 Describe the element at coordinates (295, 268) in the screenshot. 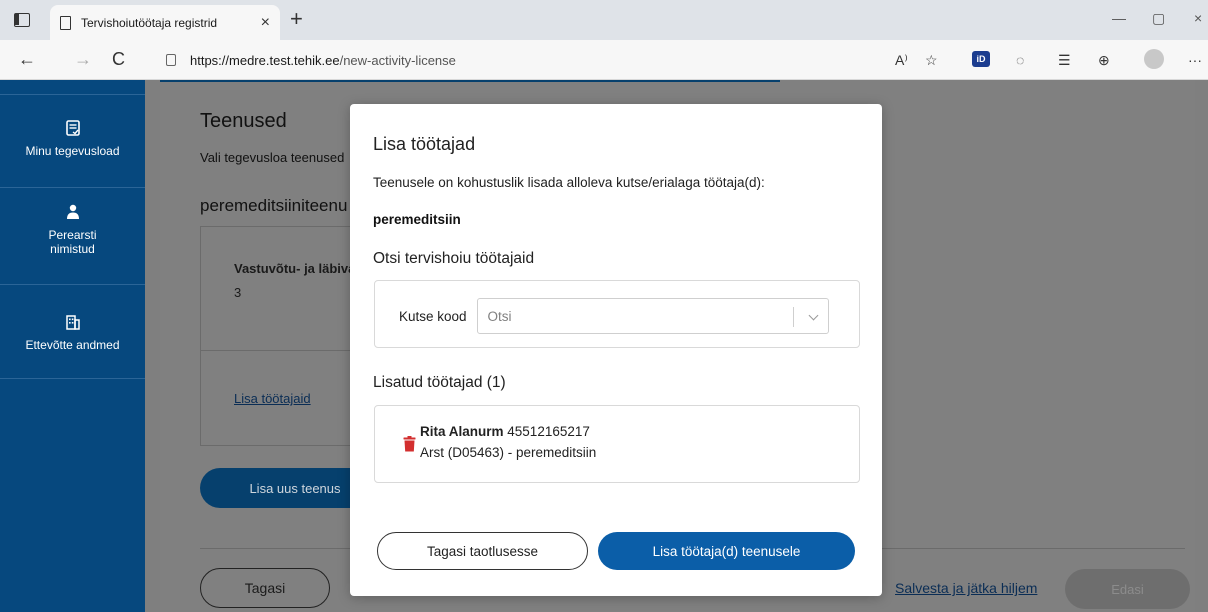

I see `card-label: Vastuvõtu- ja läbiva` at that location.